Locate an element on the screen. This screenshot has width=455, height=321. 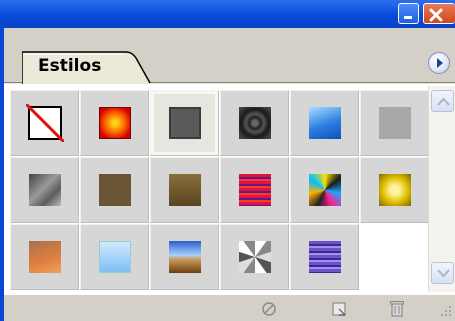
gray-metal-swatch is located at coordinates (44, 190).